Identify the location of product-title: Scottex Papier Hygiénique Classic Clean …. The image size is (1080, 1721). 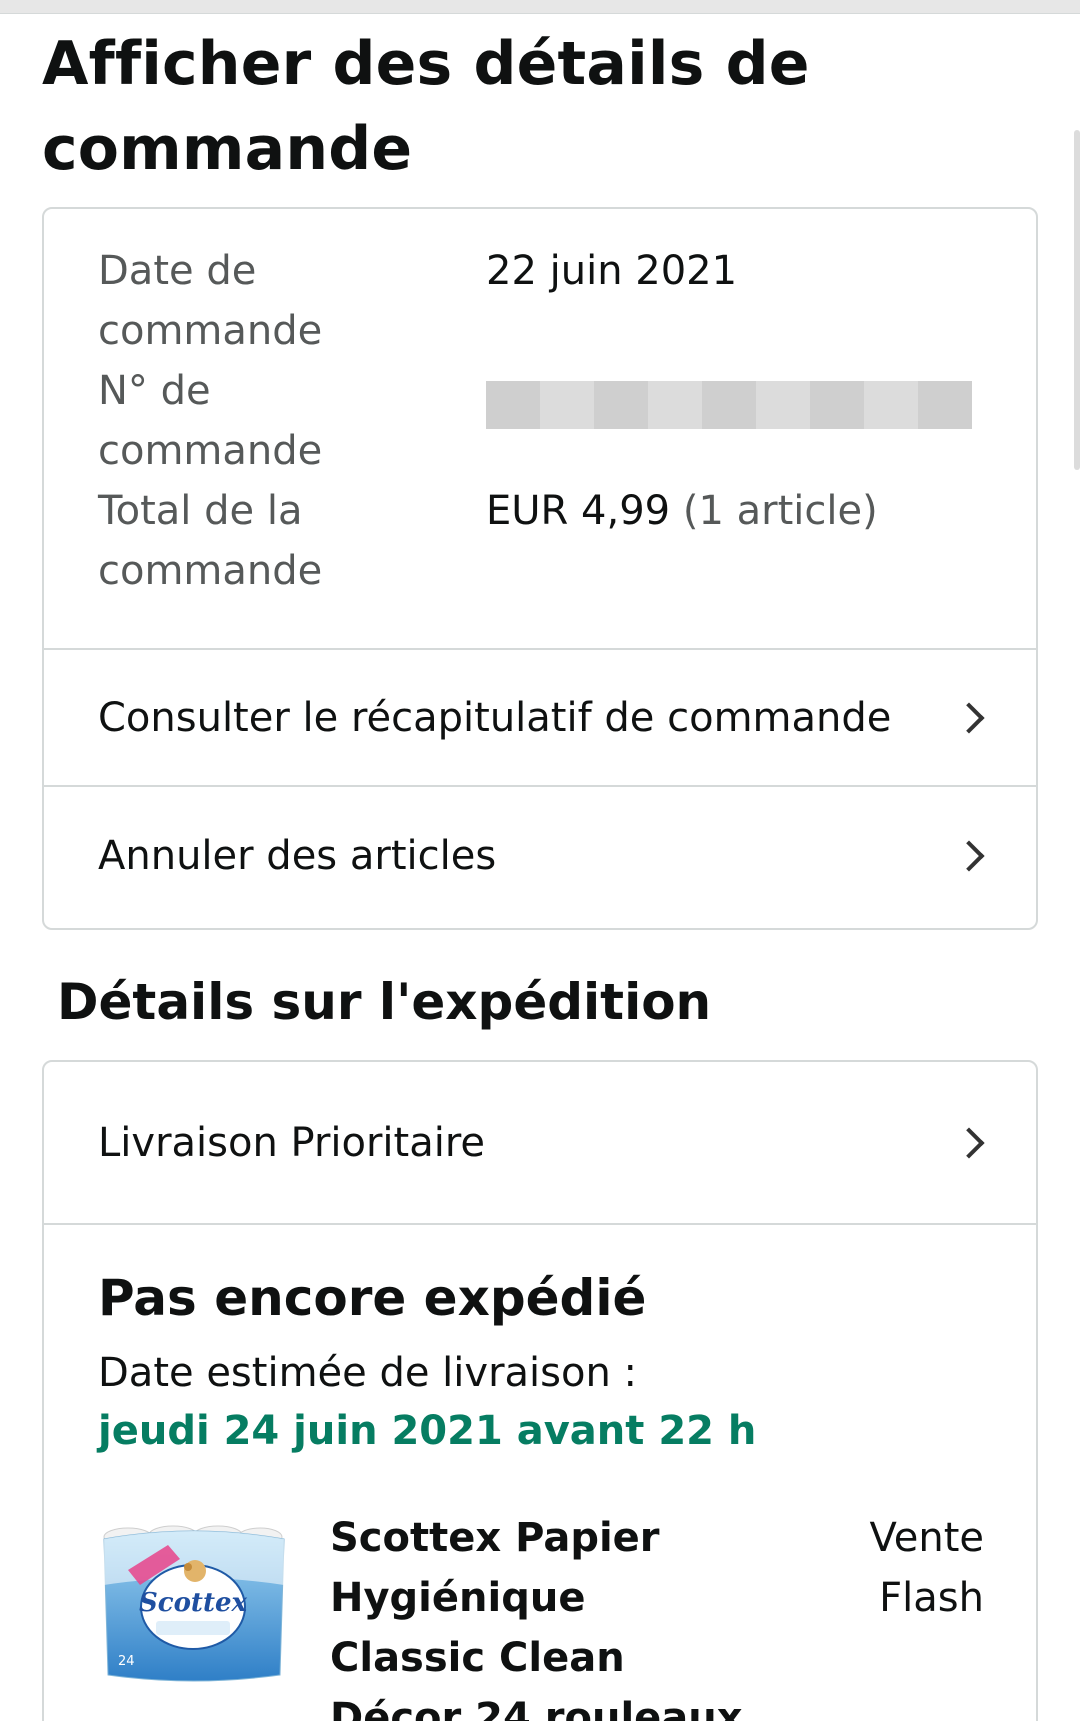
(540, 1614).